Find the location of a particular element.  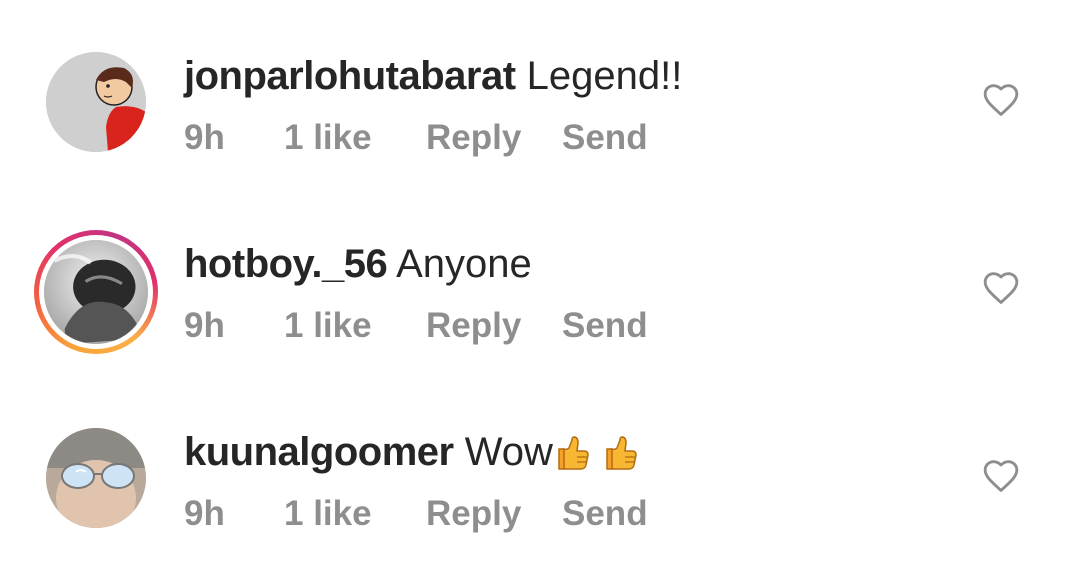

comment-username: kuunalgoomer is located at coordinates (319, 452).